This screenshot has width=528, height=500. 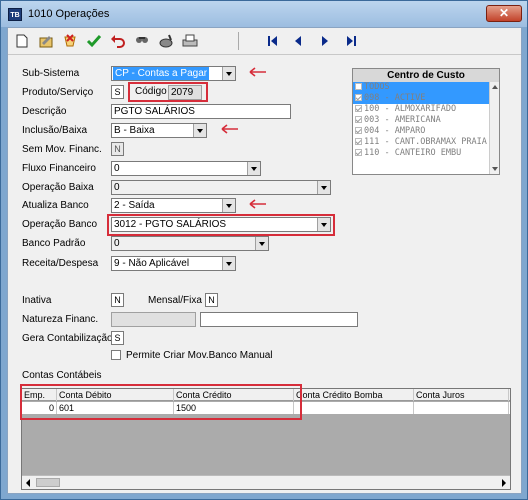 I want to click on centro-custo-item-label: 110 - CANTEIRO EMBU, so click(x=413, y=153).